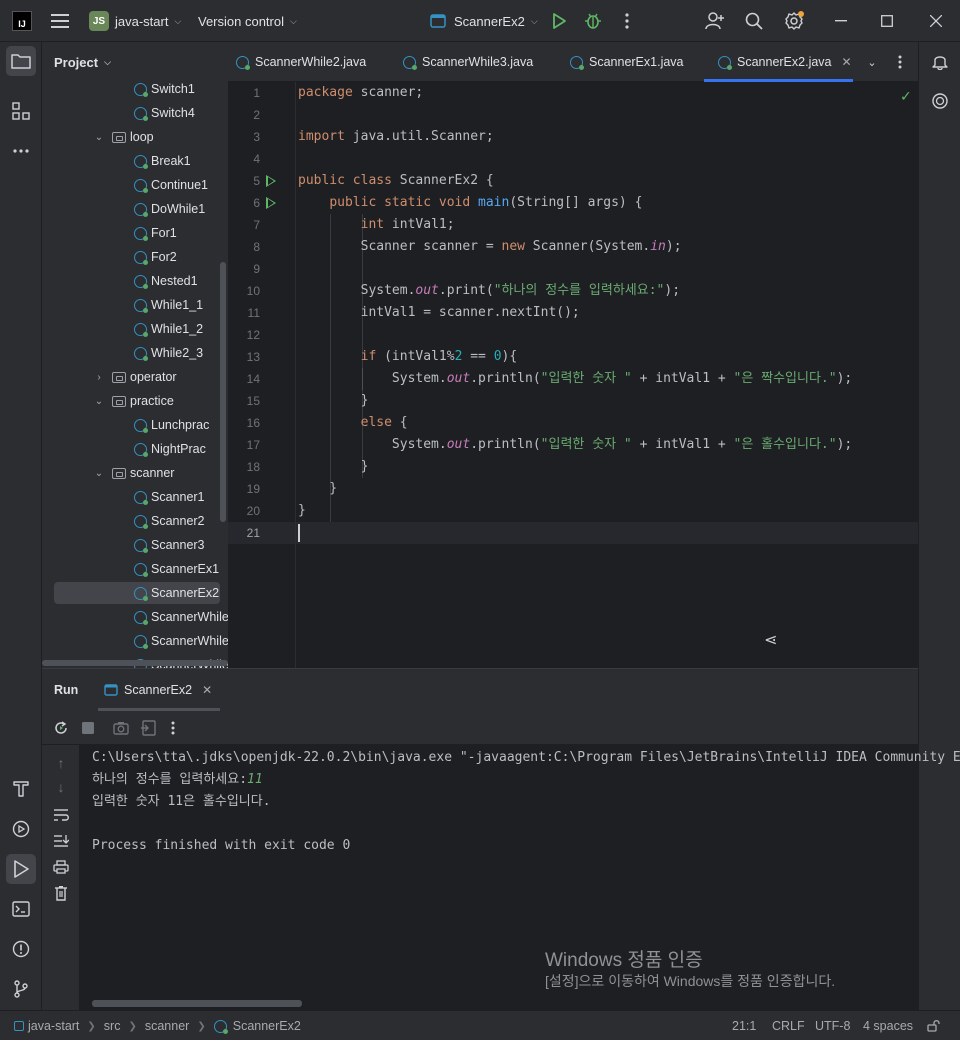 The height and width of the screenshot is (1040, 960). Describe the element at coordinates (21, 949) in the screenshot. I see `problems-icon` at that location.